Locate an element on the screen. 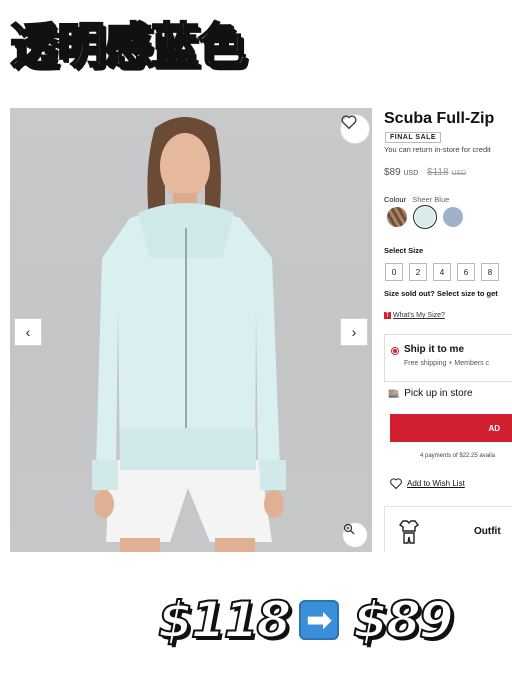 This screenshot has height=683, width=512. next-image-button: › is located at coordinates (354, 332).